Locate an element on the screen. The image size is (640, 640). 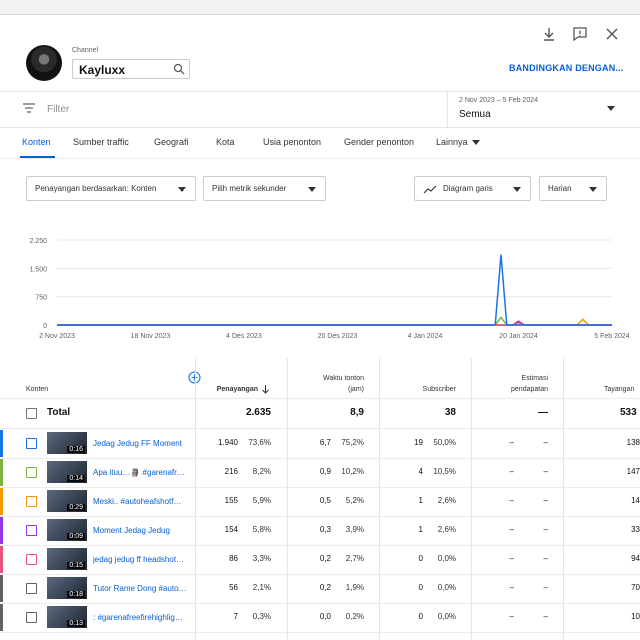
video-thumbnail: 0:16 is located at coordinates (67, 443).